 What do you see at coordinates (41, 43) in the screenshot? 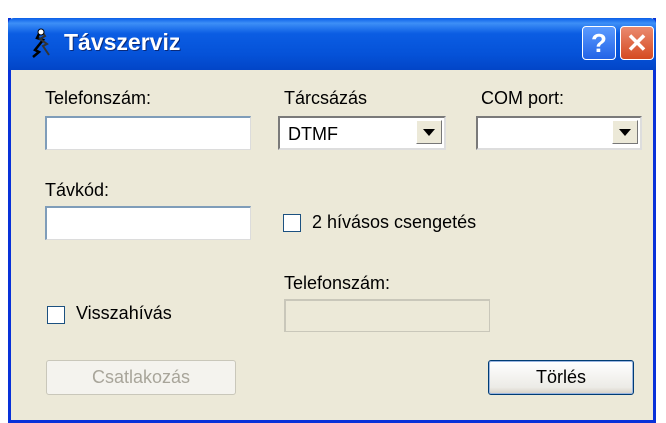
I see `app-icon` at bounding box center [41, 43].